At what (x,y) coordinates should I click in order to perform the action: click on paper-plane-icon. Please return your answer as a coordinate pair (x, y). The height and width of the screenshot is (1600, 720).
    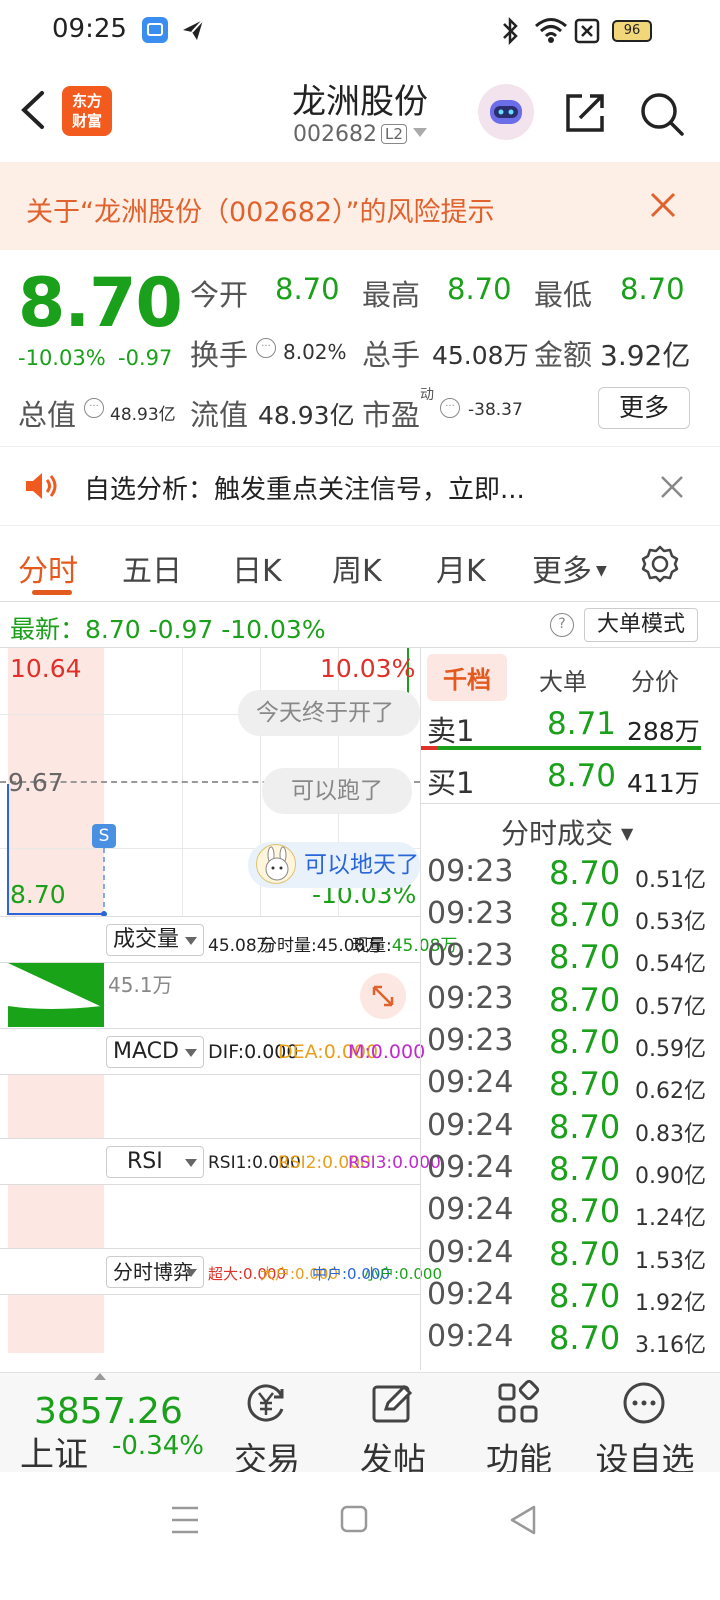
    Looking at the image, I should click on (193, 29).